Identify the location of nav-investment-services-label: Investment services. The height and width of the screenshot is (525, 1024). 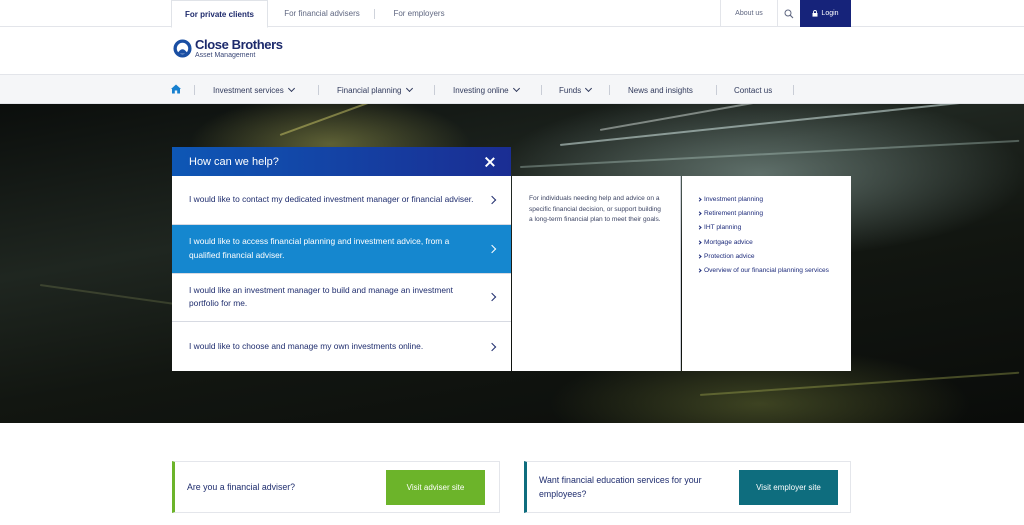
(248, 90).